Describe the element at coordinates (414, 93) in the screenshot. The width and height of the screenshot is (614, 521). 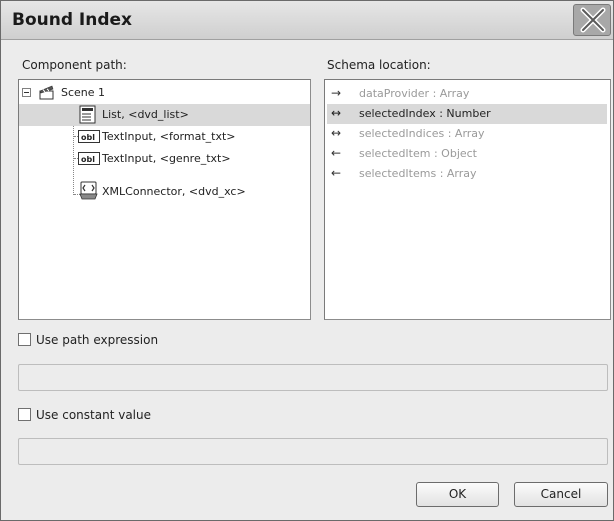
I see `schema-item-label: dataProvider : Array` at that location.